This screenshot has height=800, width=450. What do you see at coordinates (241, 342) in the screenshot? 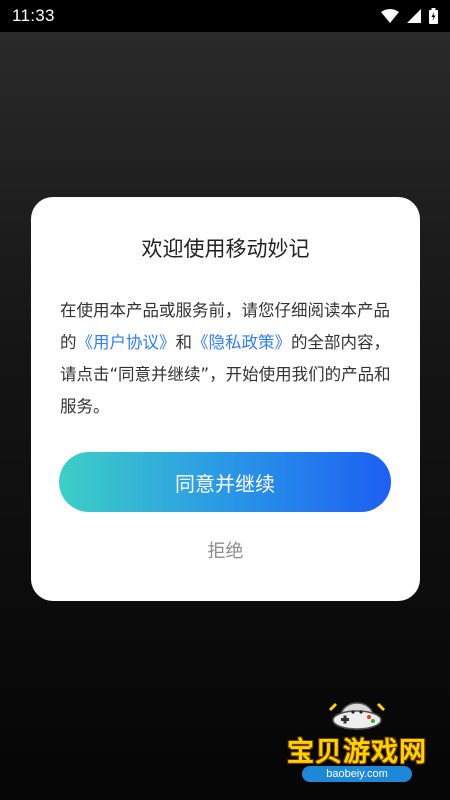
I see `privacy-policy-link: 《隐私政策》` at bounding box center [241, 342].